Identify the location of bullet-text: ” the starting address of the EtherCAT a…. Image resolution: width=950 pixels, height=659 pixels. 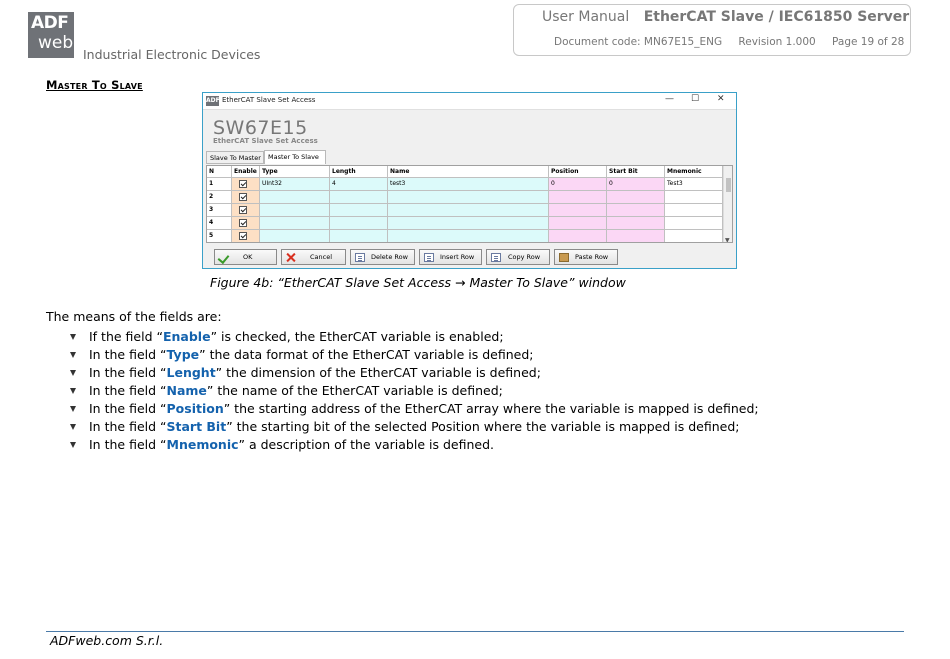
(491, 408).